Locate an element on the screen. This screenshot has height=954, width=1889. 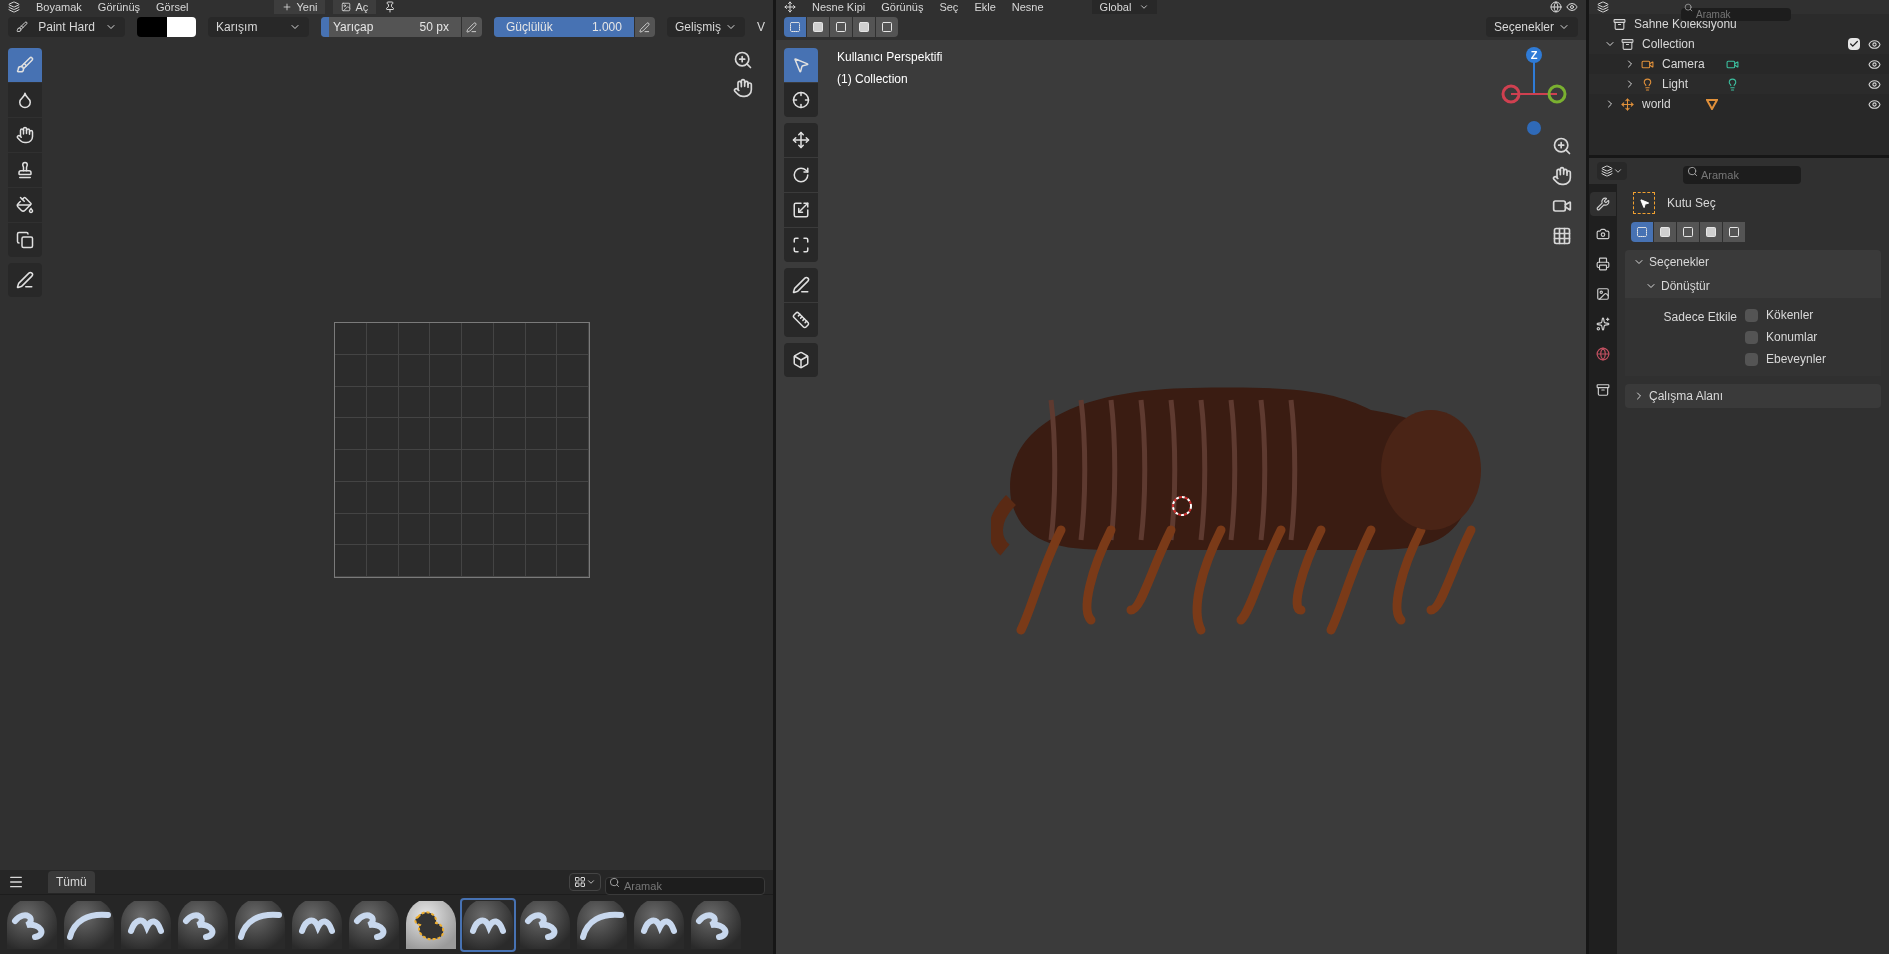
outliner-item-label: Collection is located at coordinates (1672, 44).